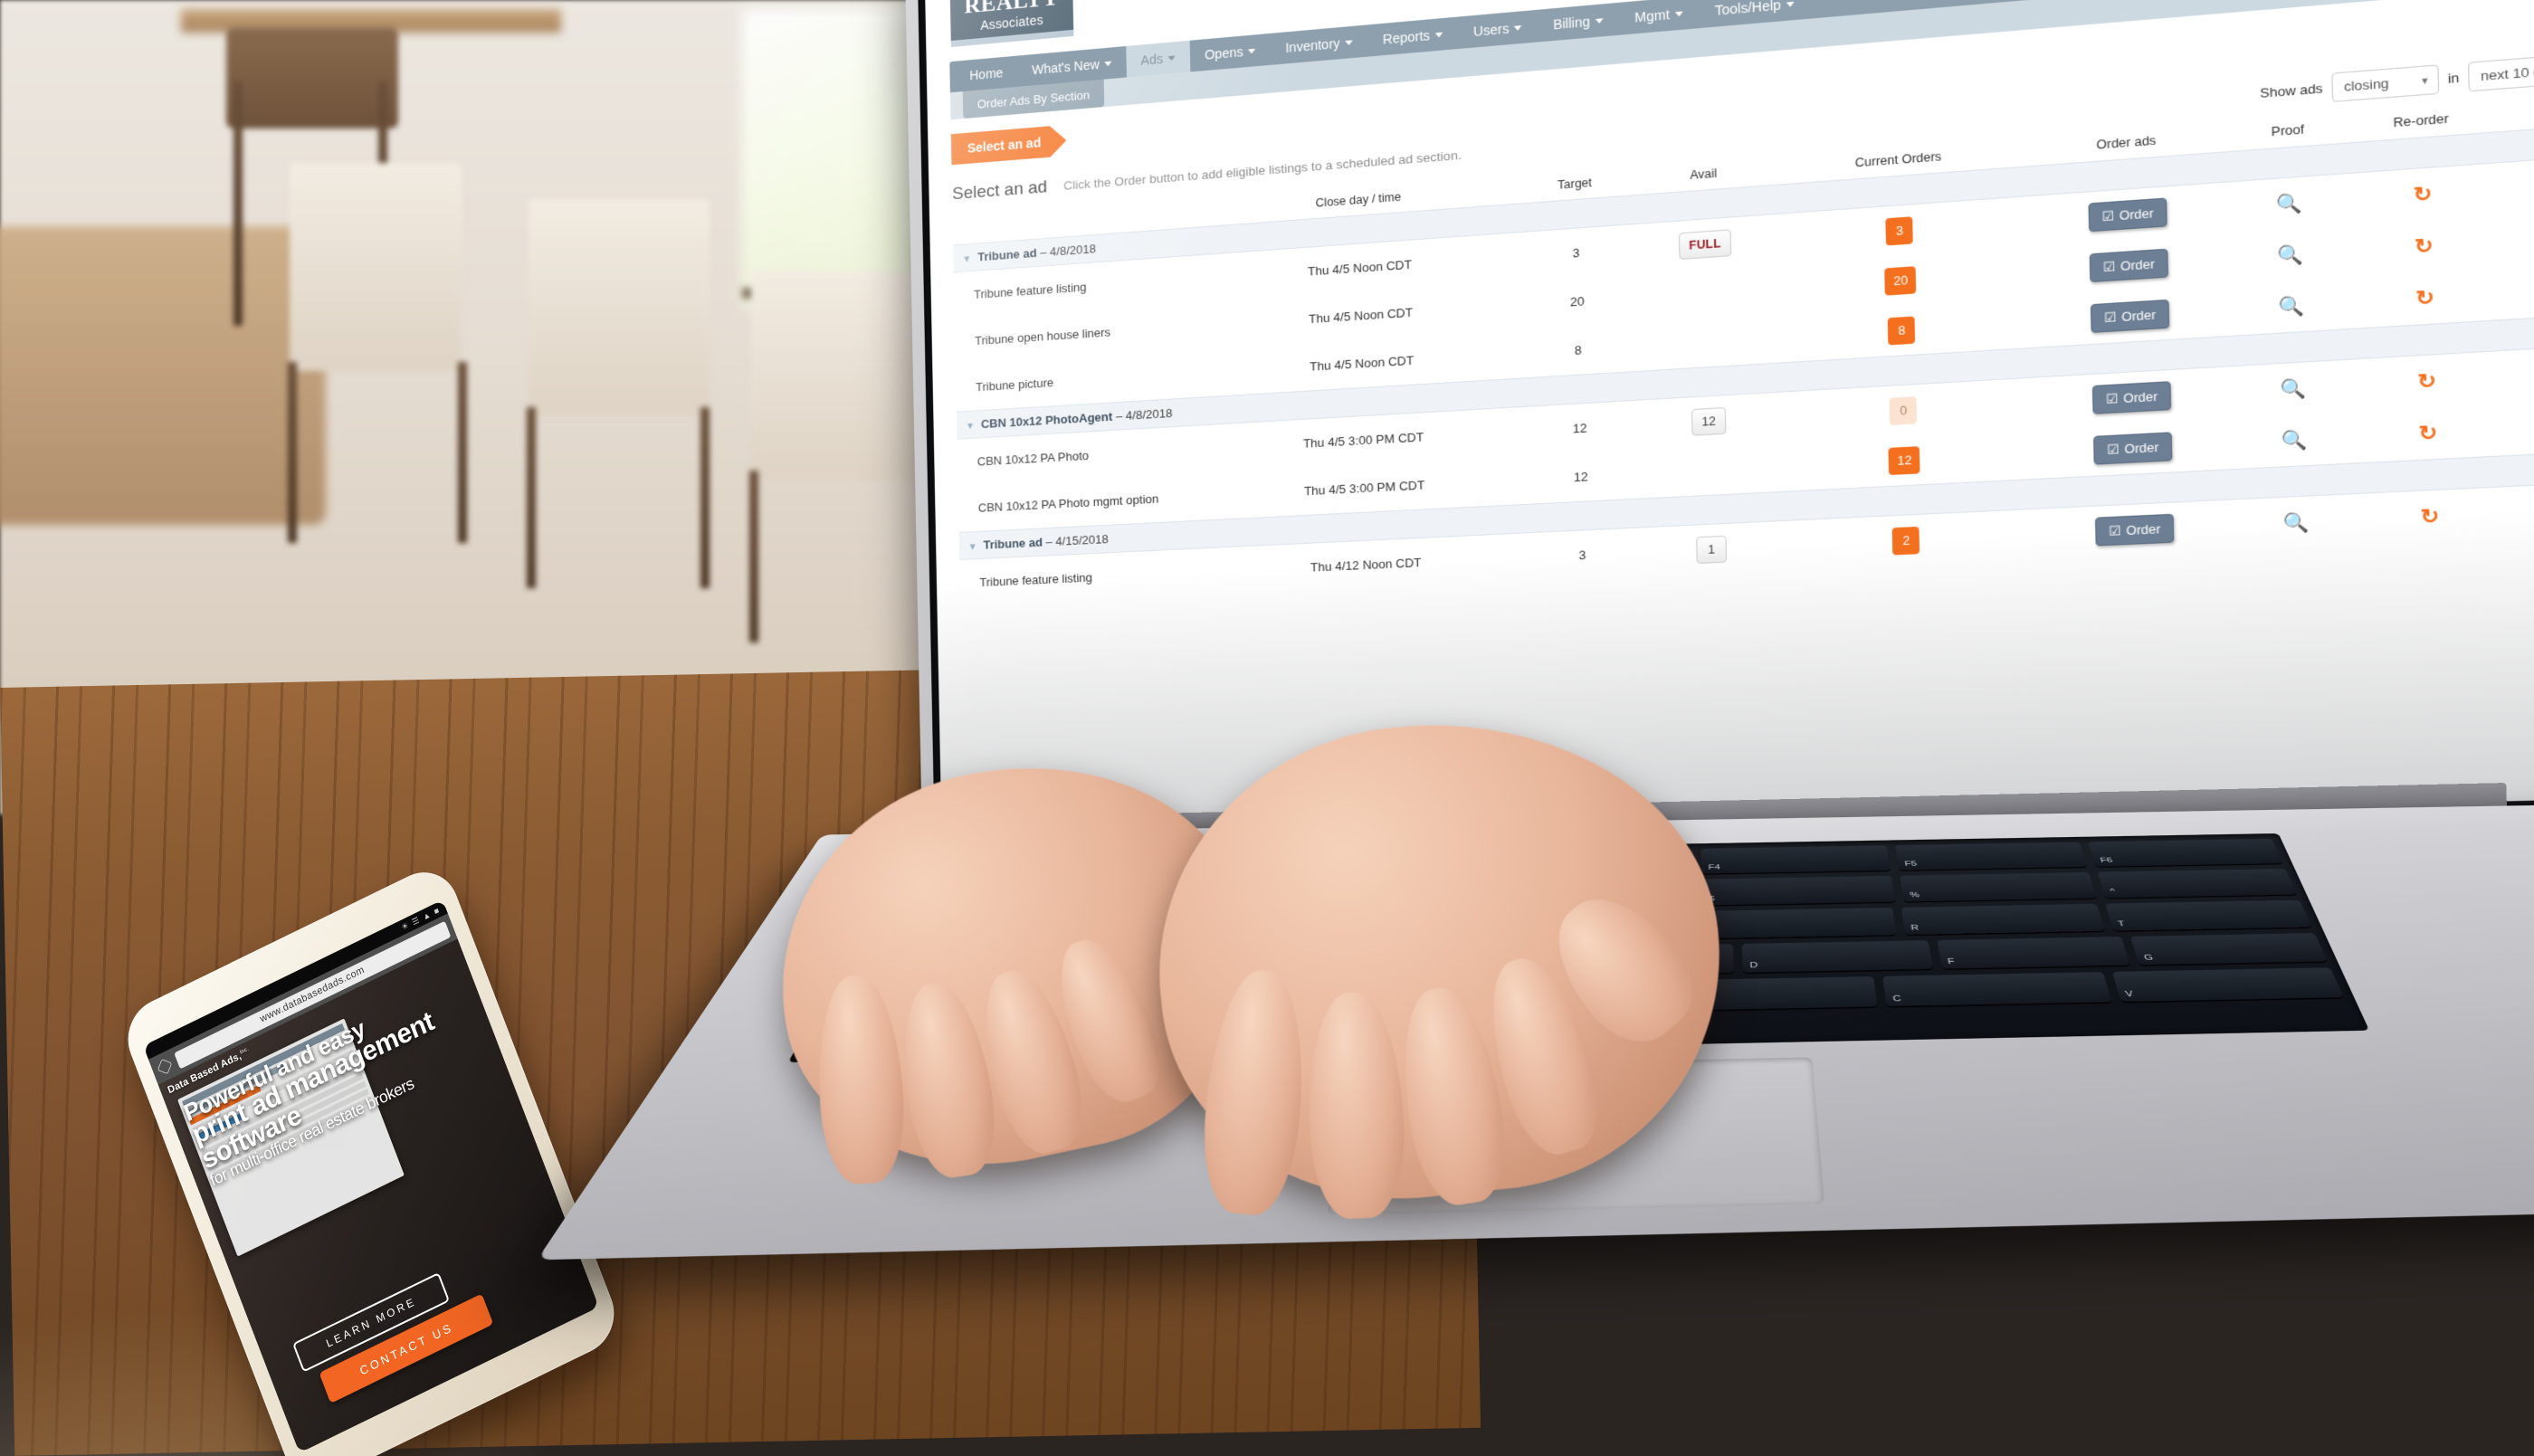 The height and width of the screenshot is (1456, 2534). Describe the element at coordinates (1796, 923) in the screenshot. I see `key-e: E` at that location.